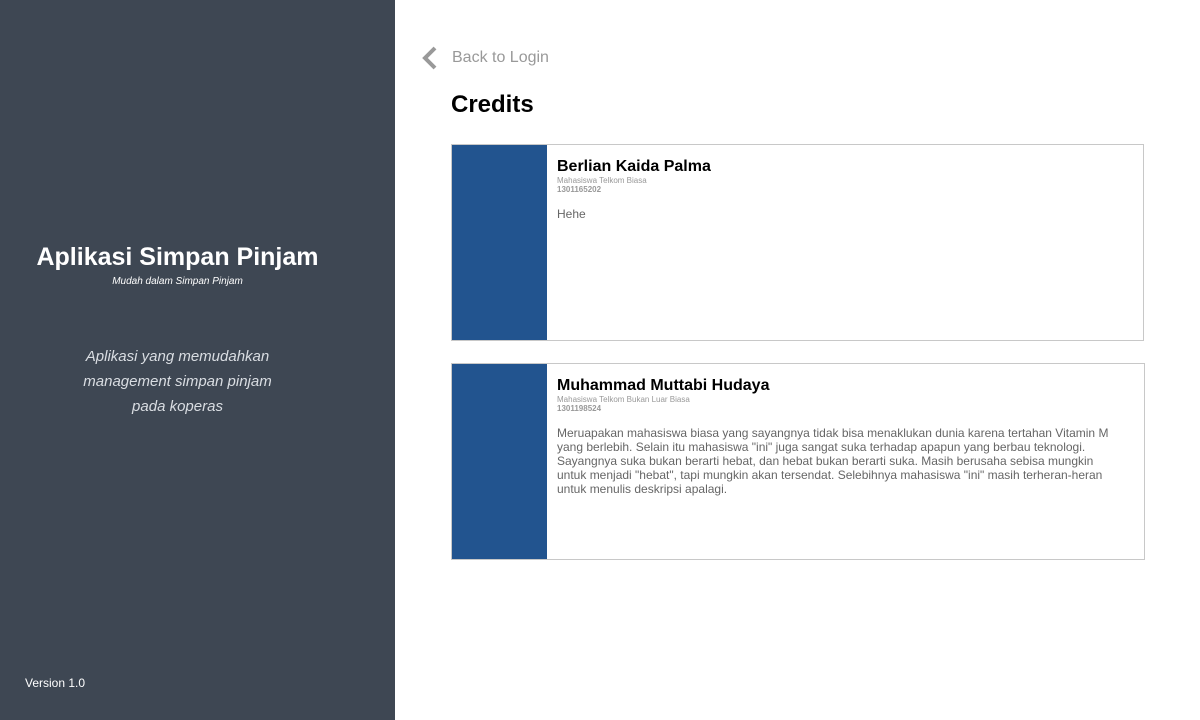 The height and width of the screenshot is (720, 1200). I want to click on version-label: Version 1.0, so click(55, 683).